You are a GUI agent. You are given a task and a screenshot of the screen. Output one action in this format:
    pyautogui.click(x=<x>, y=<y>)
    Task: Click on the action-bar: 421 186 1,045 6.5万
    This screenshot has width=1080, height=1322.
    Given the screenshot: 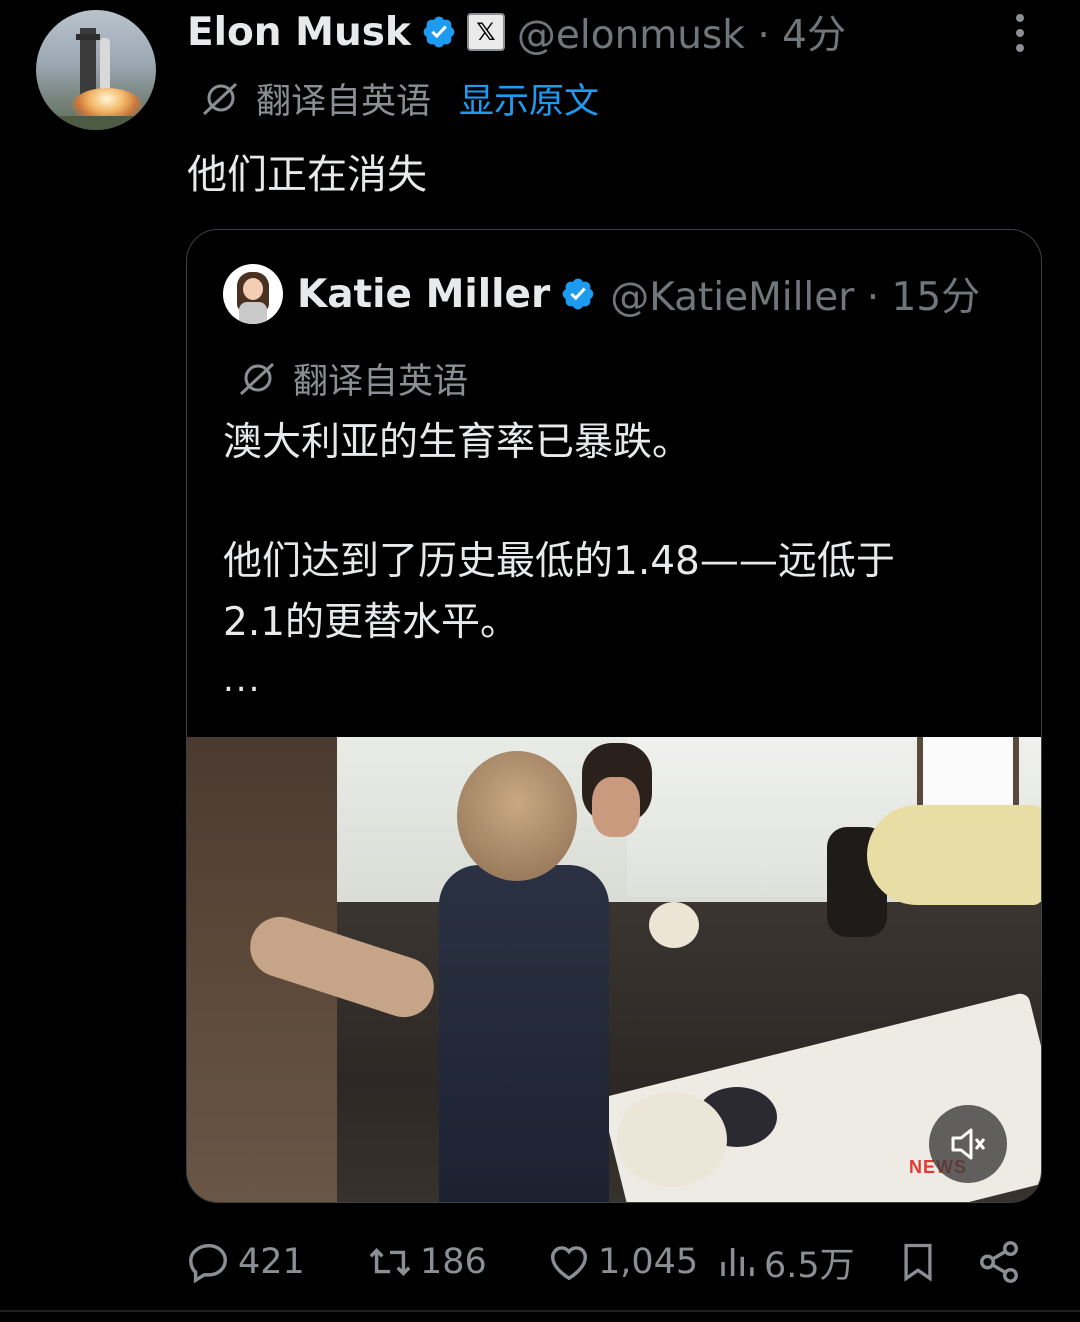 What is the action you would take?
    pyautogui.click(x=616, y=1262)
    